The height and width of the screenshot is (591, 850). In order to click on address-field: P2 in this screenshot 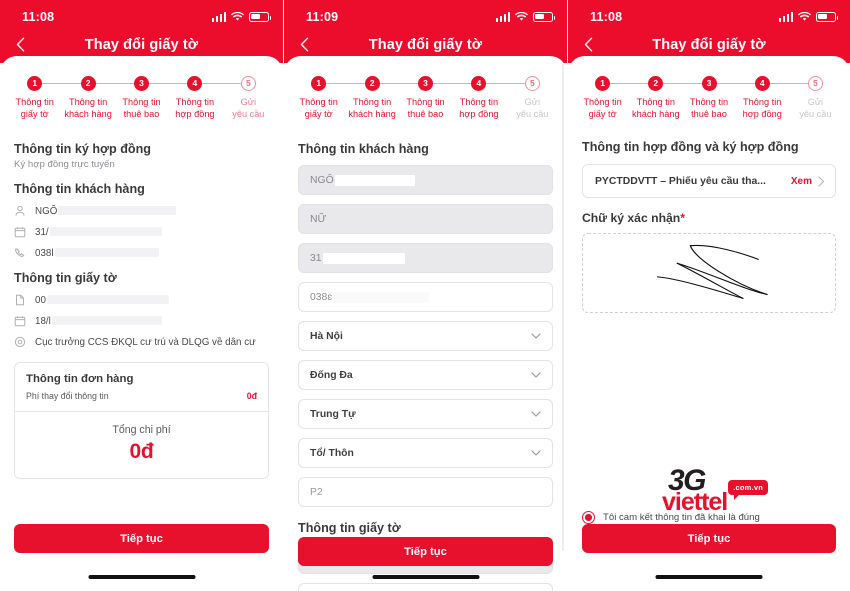, I will do `click(425, 492)`.